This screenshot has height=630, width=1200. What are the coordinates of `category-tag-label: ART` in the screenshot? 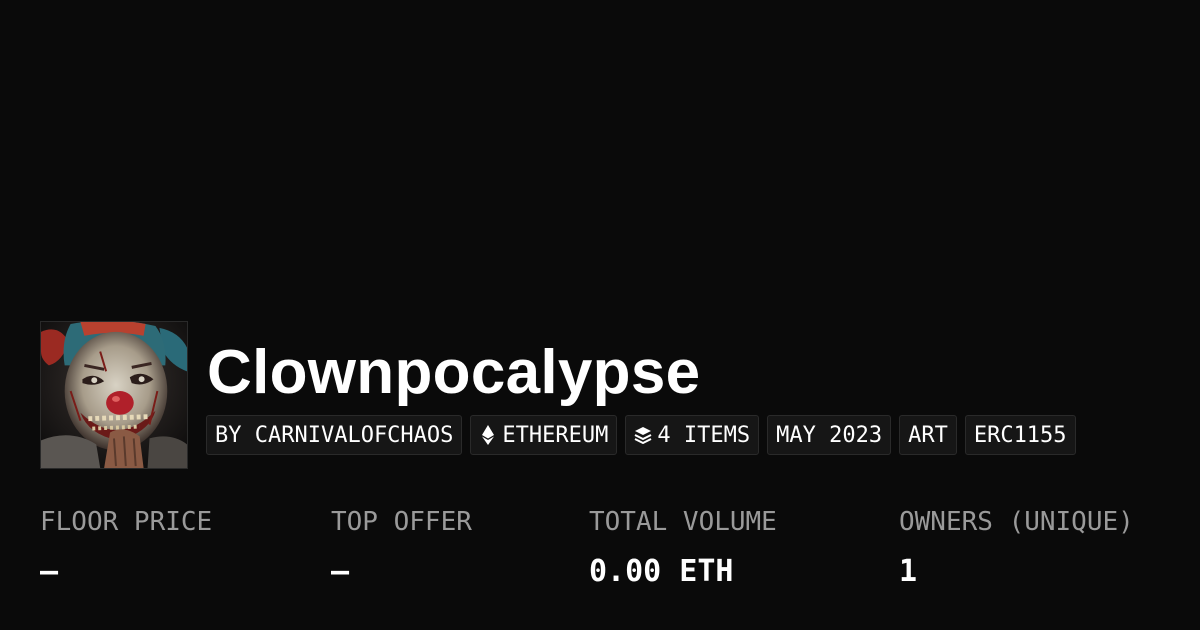 It's located at (928, 435).